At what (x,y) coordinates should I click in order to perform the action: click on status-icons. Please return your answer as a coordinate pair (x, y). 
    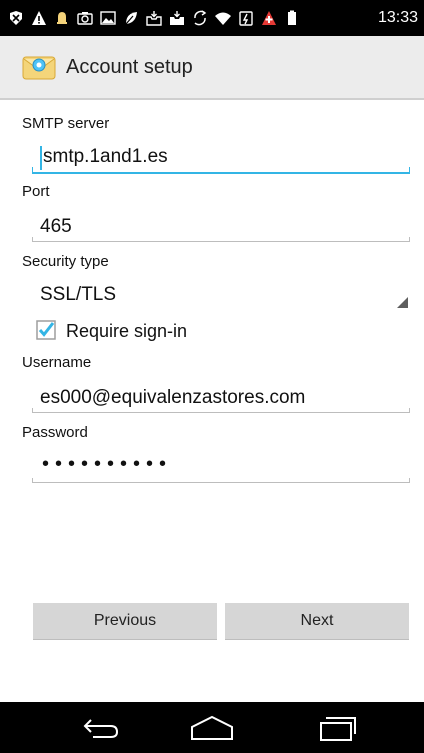
    Looking at the image, I should click on (150, 18).